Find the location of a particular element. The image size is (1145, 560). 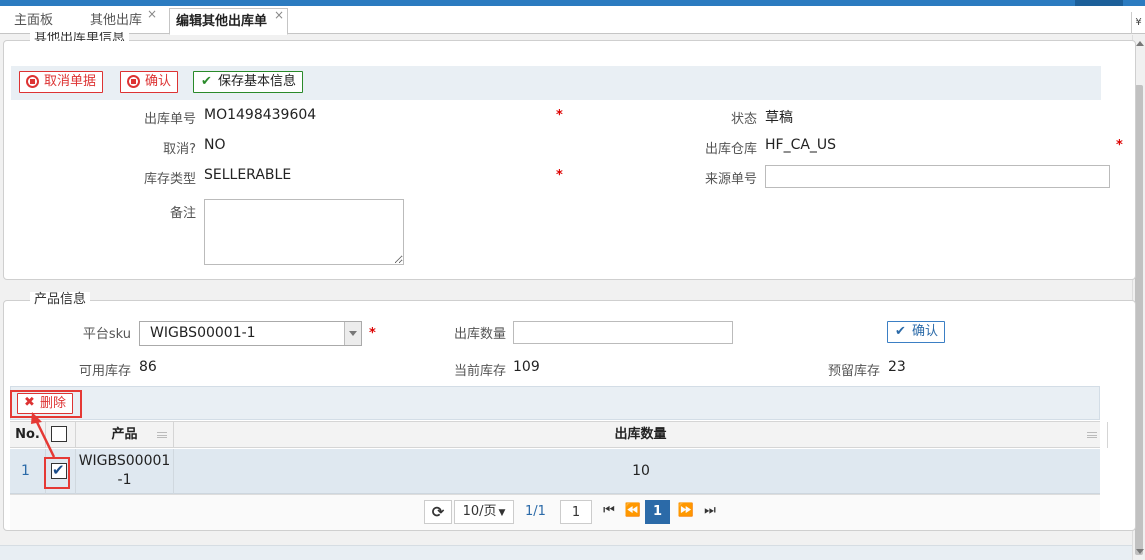

product-line: -1 is located at coordinates (124, 480).